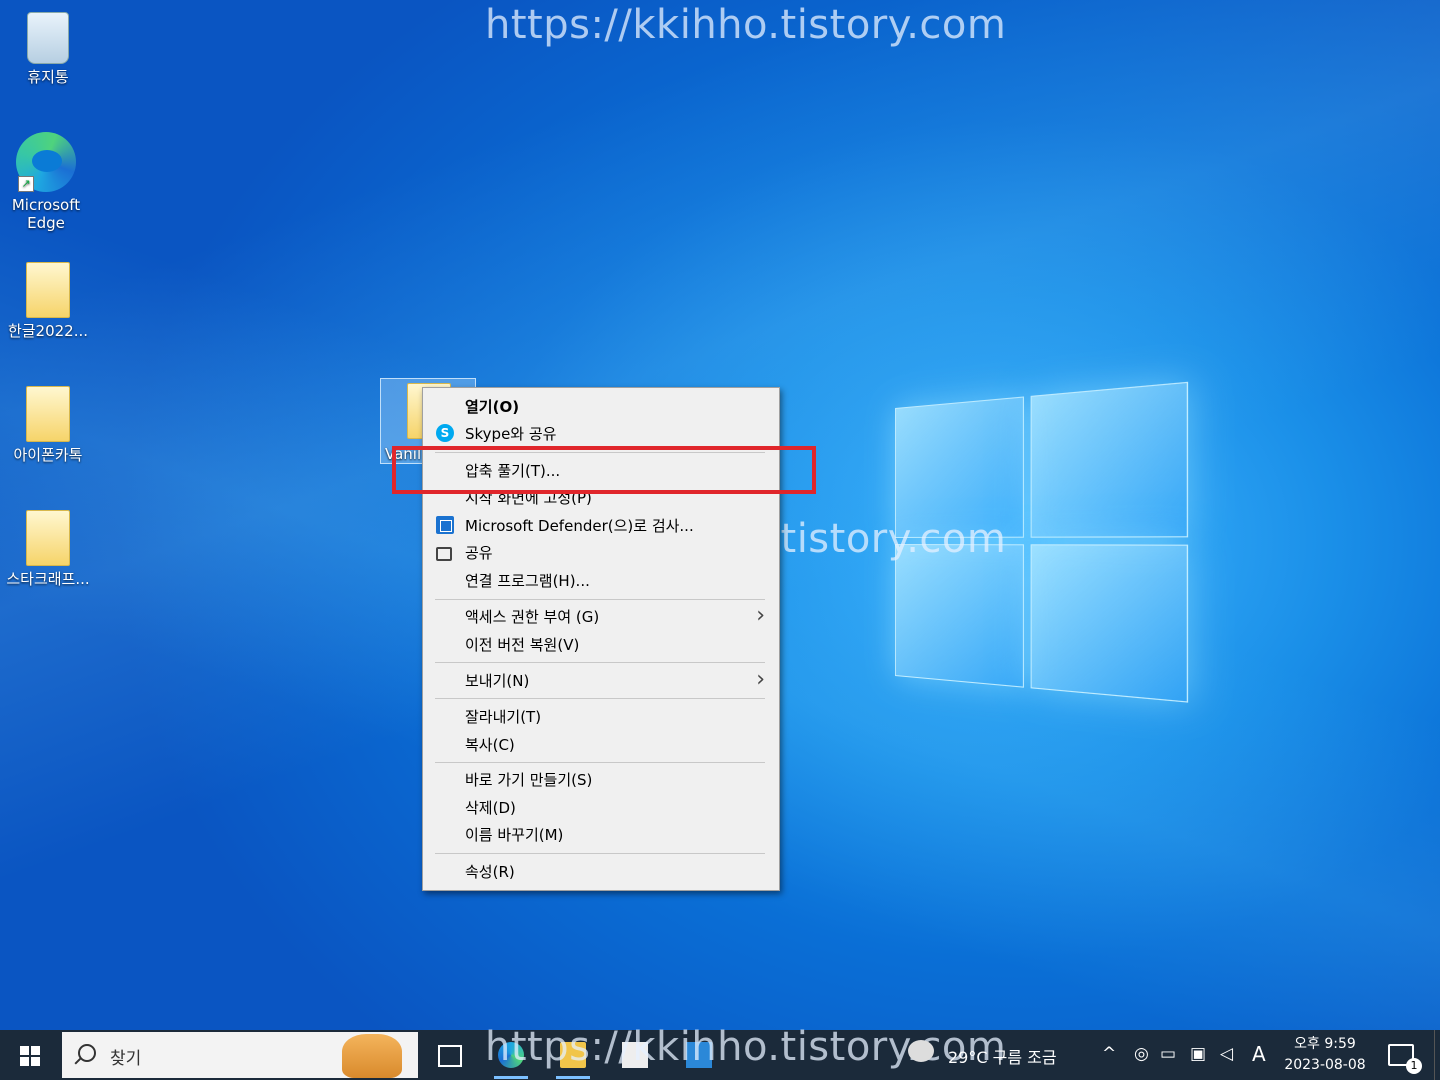 Image resolution: width=1440 pixels, height=1080 pixels. I want to click on menu-item-open: 열기(O), so click(601, 406).